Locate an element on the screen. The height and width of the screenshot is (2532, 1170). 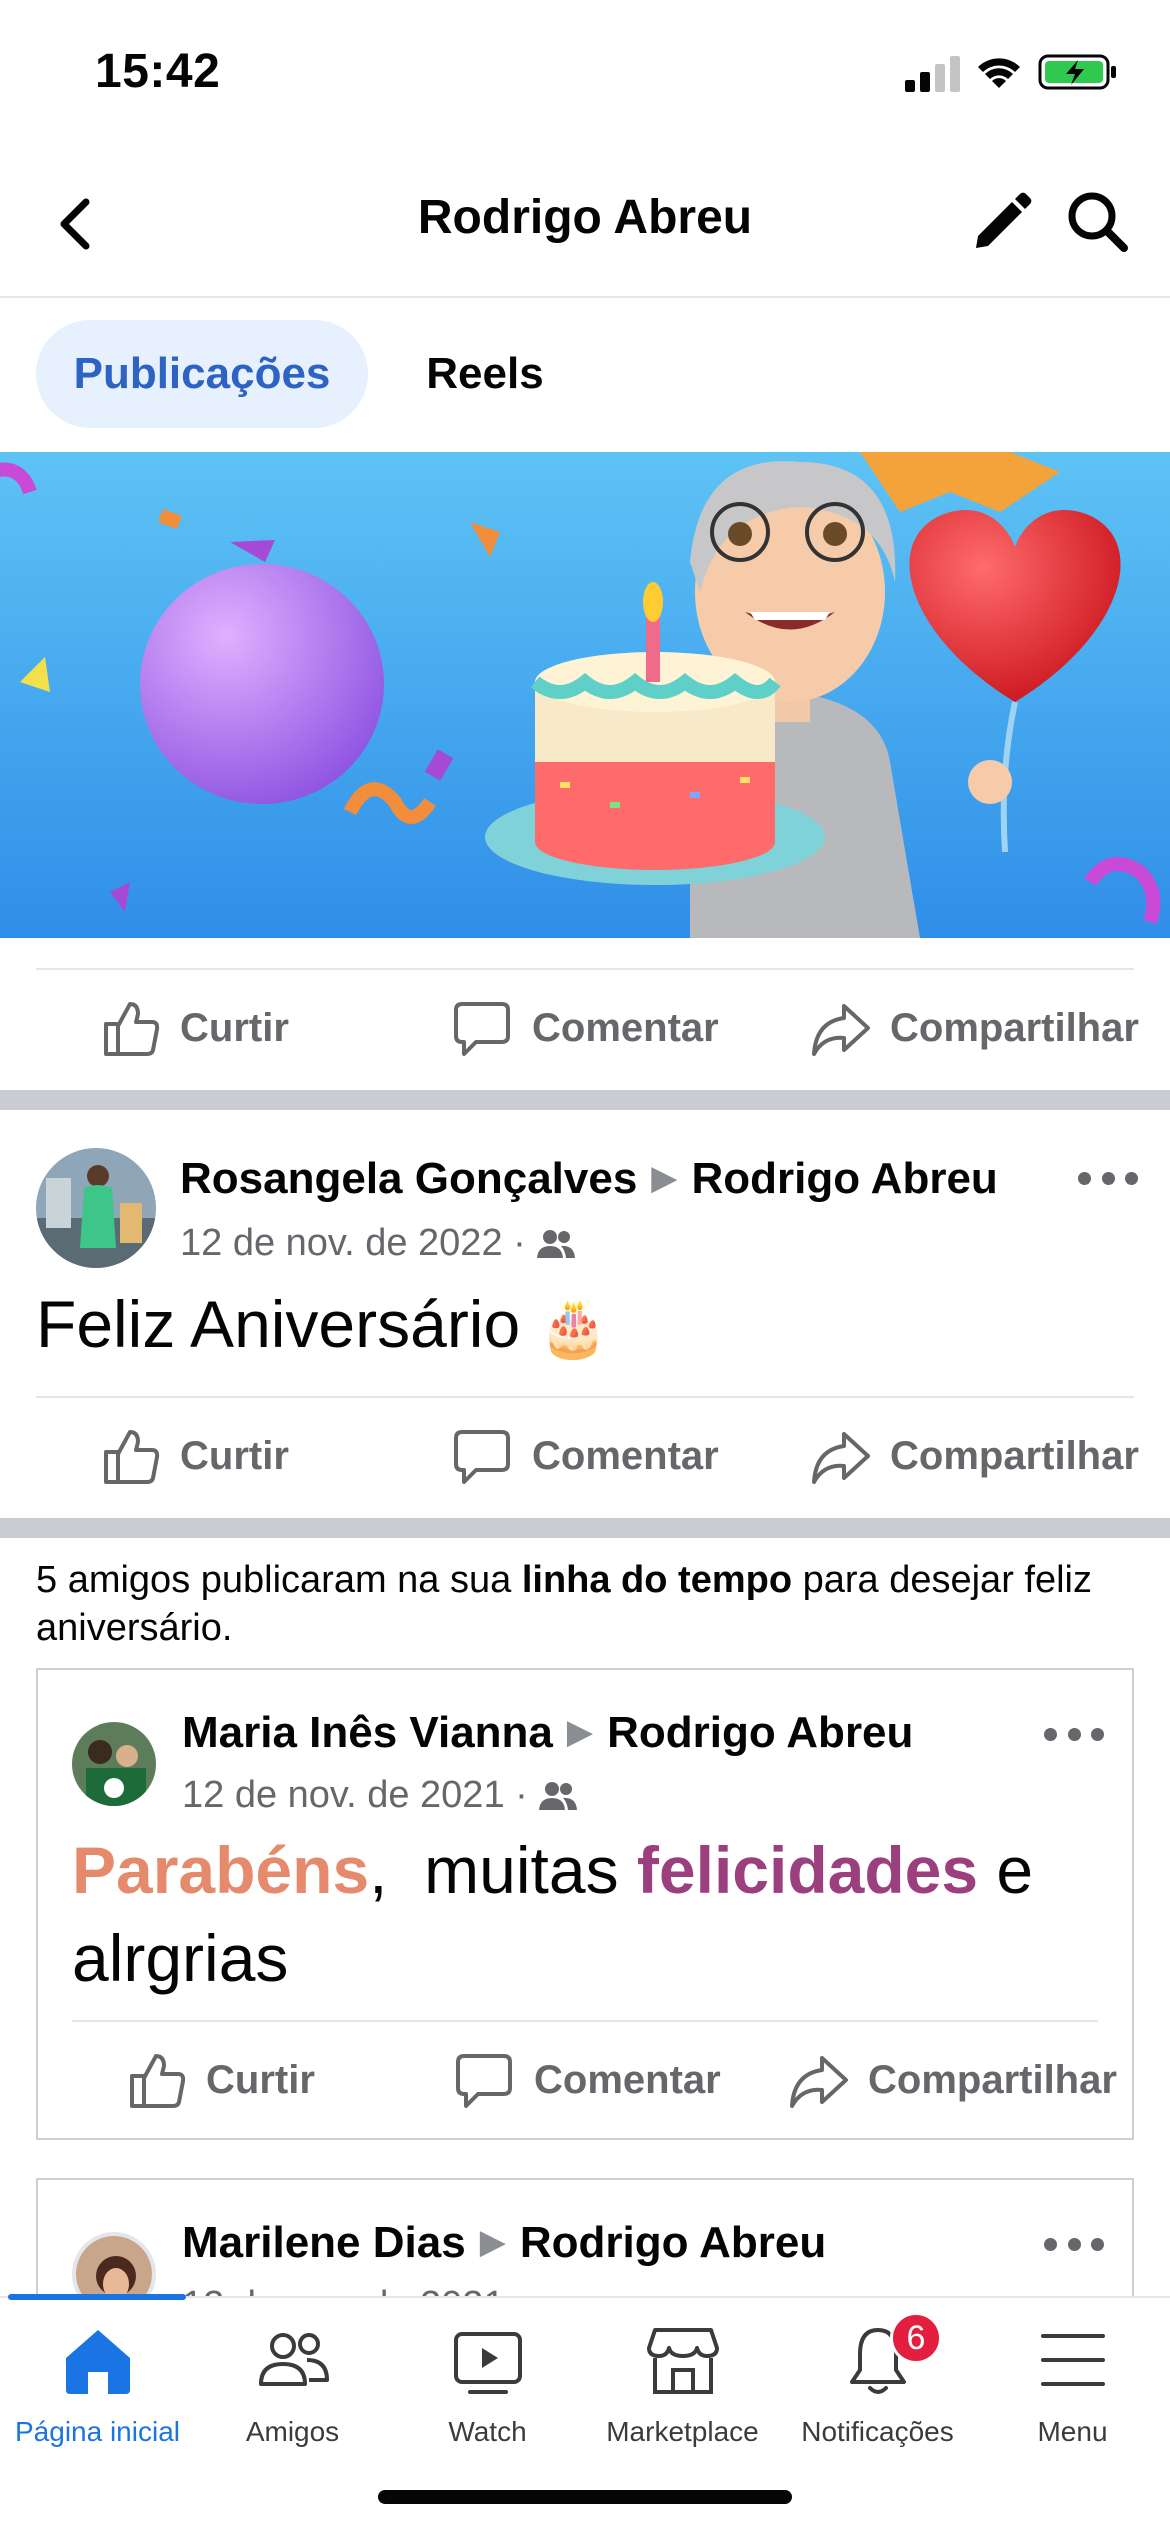
home-icon is located at coordinates (97, 2362).